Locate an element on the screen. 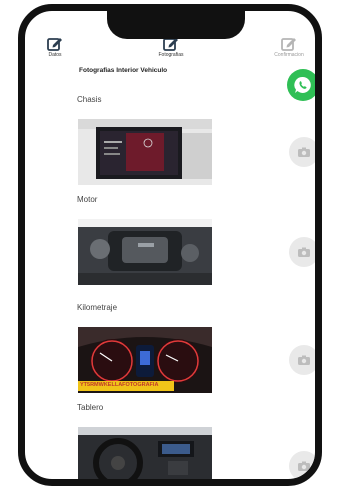 The width and height of the screenshot is (339, 491). section-label-chasis: Chasis is located at coordinates (89, 99).